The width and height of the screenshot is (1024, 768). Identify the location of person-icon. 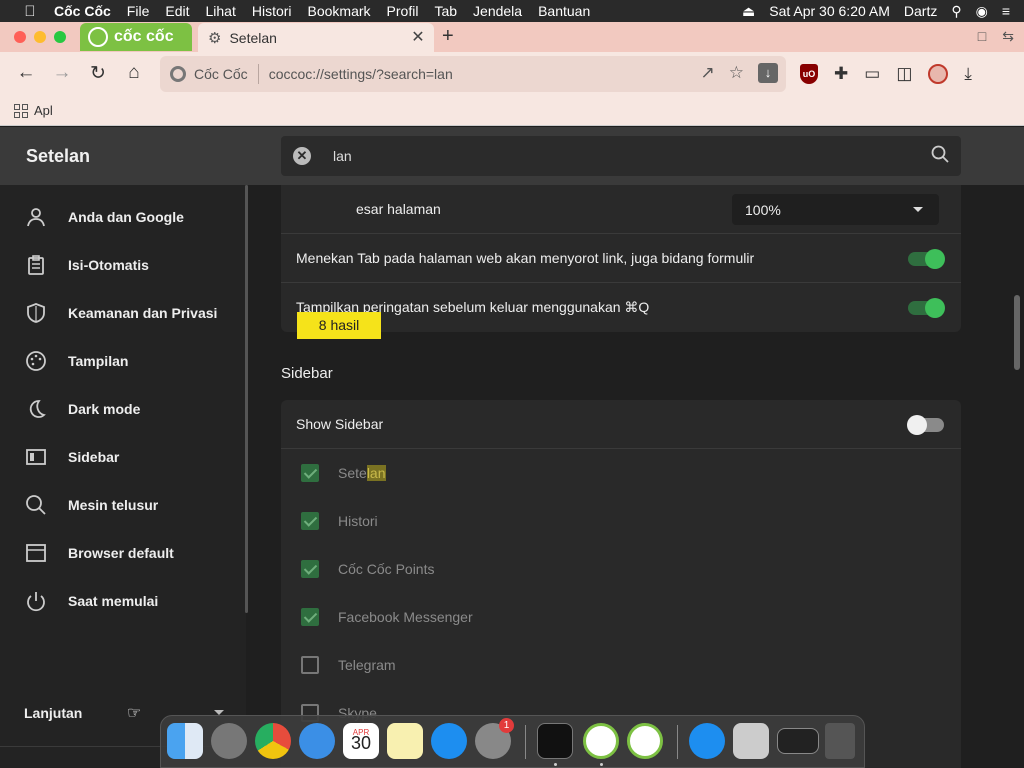
(36, 217).